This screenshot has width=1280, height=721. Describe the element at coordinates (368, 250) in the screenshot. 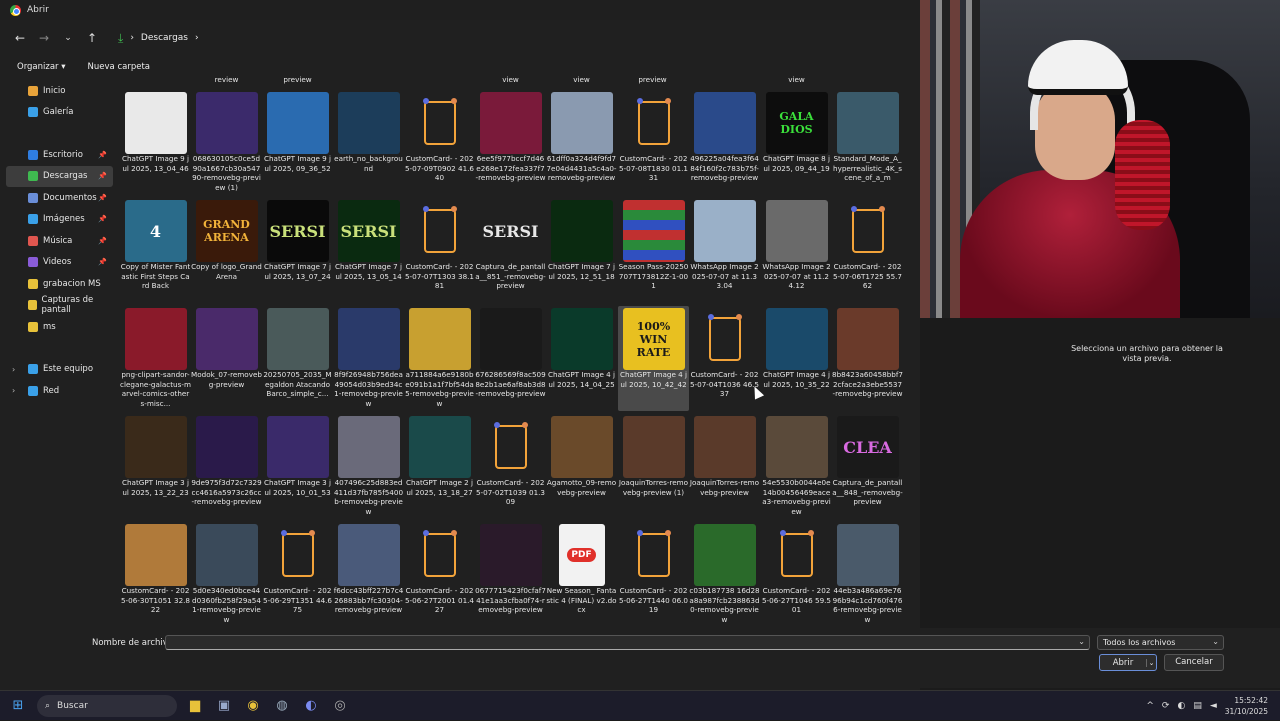

I see `file-item: SERSI ChatGPT Image 7 jul 2025, 13_05_14` at that location.